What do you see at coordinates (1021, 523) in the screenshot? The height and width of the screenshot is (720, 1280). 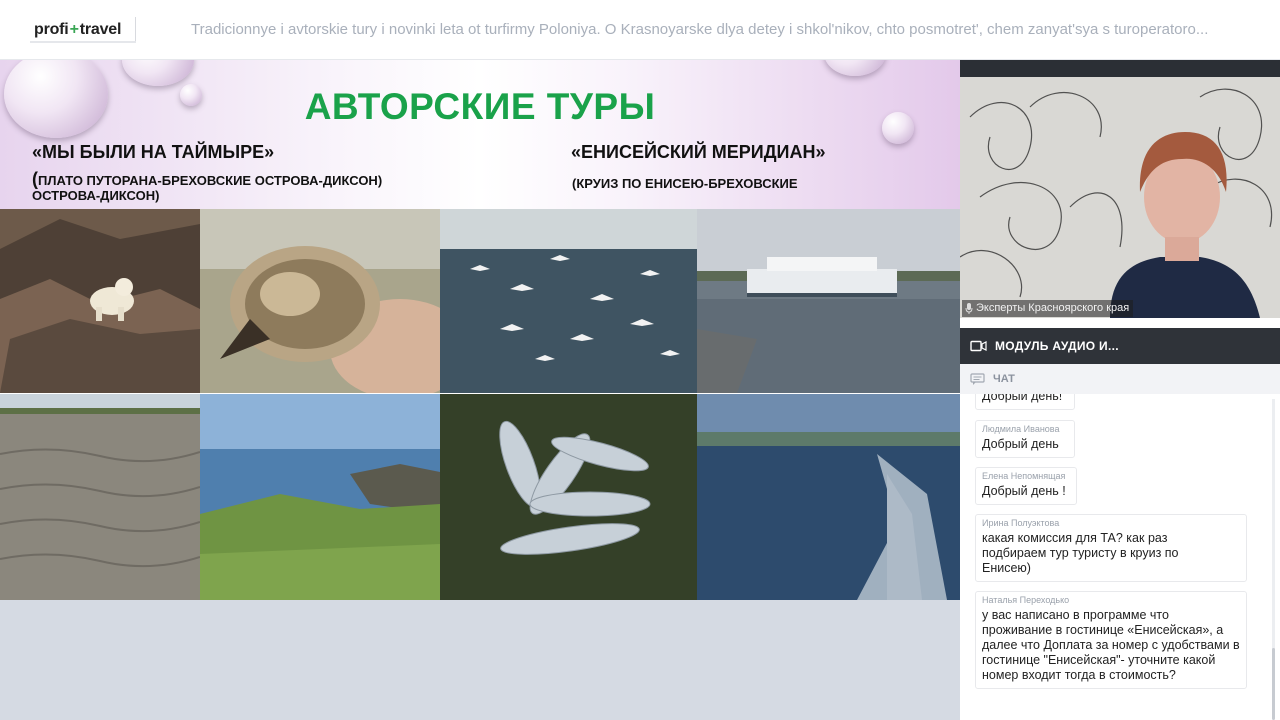 I see `chat-message-author: Ирина Полуэктова` at bounding box center [1021, 523].